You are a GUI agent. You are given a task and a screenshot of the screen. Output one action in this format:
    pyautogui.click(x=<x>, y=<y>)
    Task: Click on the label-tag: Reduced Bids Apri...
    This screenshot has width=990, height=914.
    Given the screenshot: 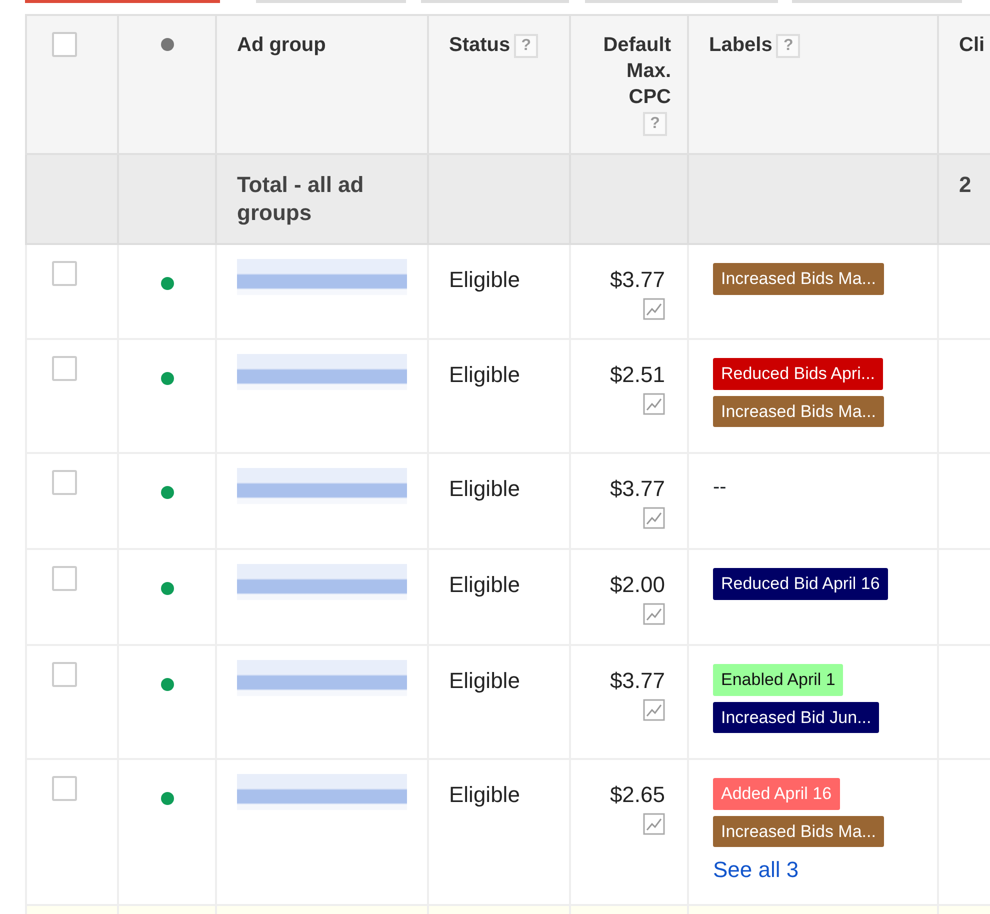 What is the action you would take?
    pyautogui.click(x=798, y=374)
    